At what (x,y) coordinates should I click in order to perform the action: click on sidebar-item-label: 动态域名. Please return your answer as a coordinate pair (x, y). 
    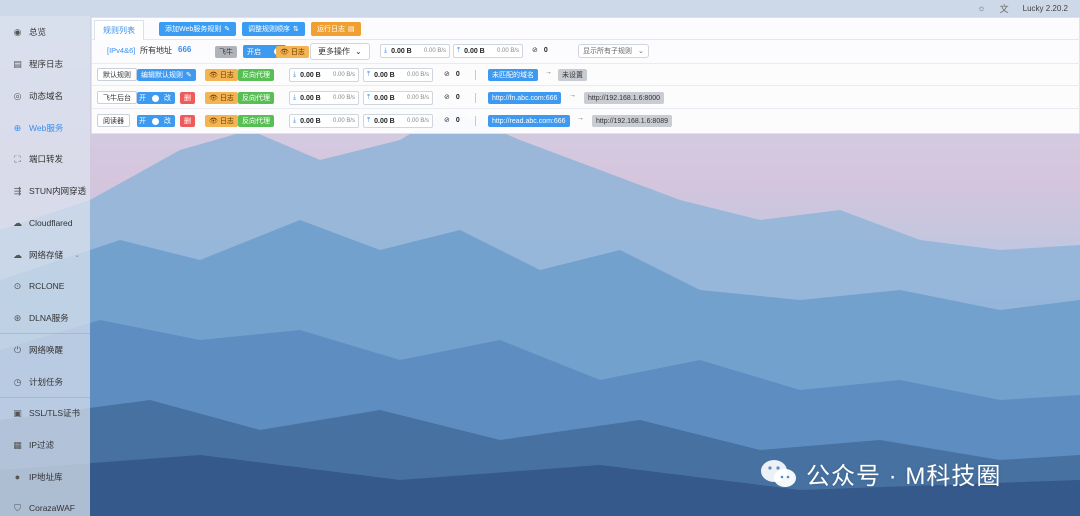
    Looking at the image, I should click on (46, 96).